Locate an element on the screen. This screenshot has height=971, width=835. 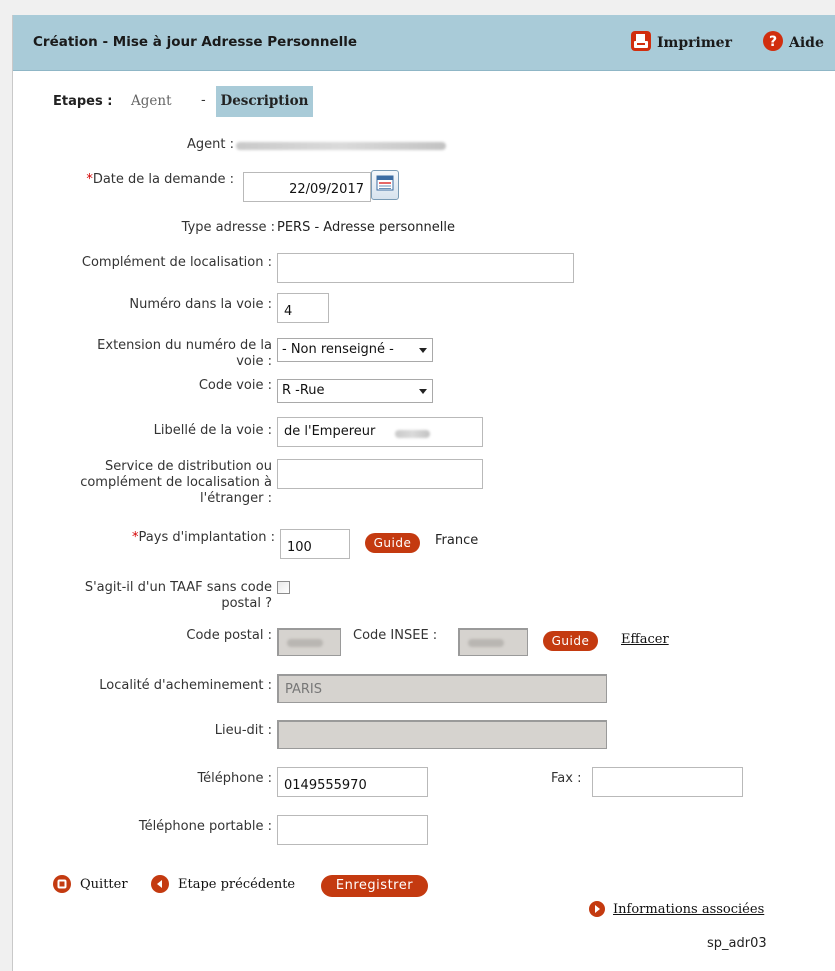
effacer-link: Effacer is located at coordinates (645, 639).